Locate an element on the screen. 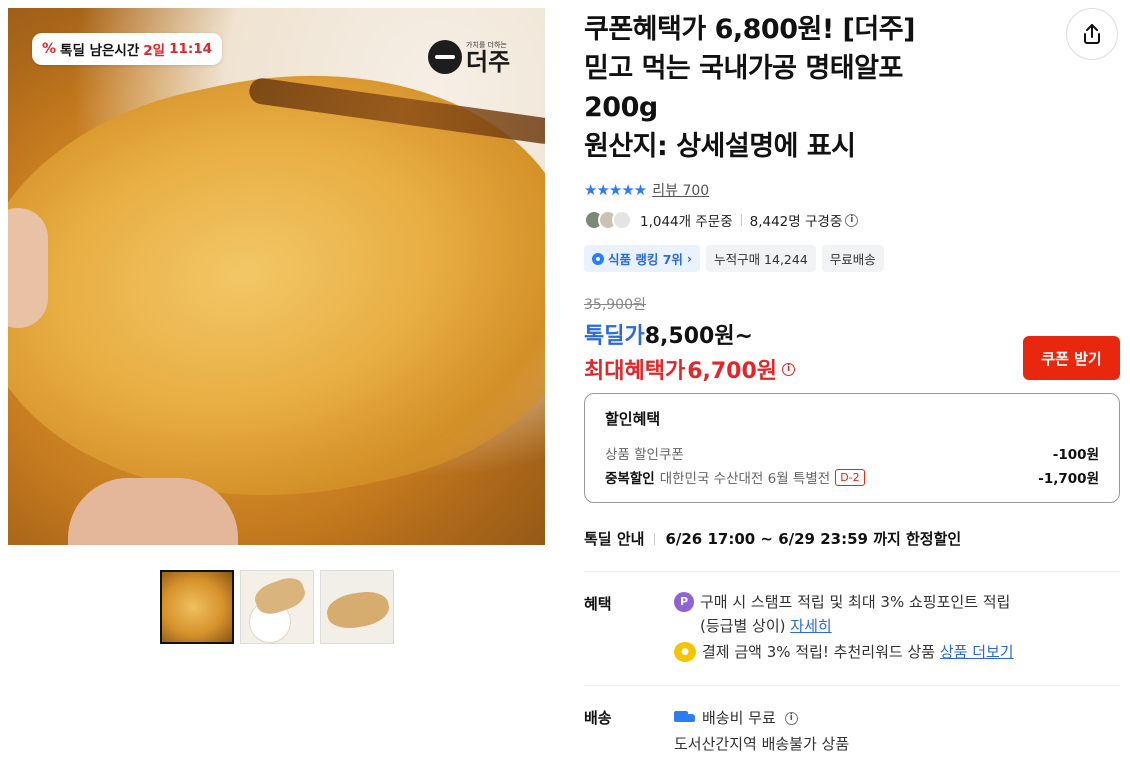  max-price-value: 6,700원 is located at coordinates (732, 371).